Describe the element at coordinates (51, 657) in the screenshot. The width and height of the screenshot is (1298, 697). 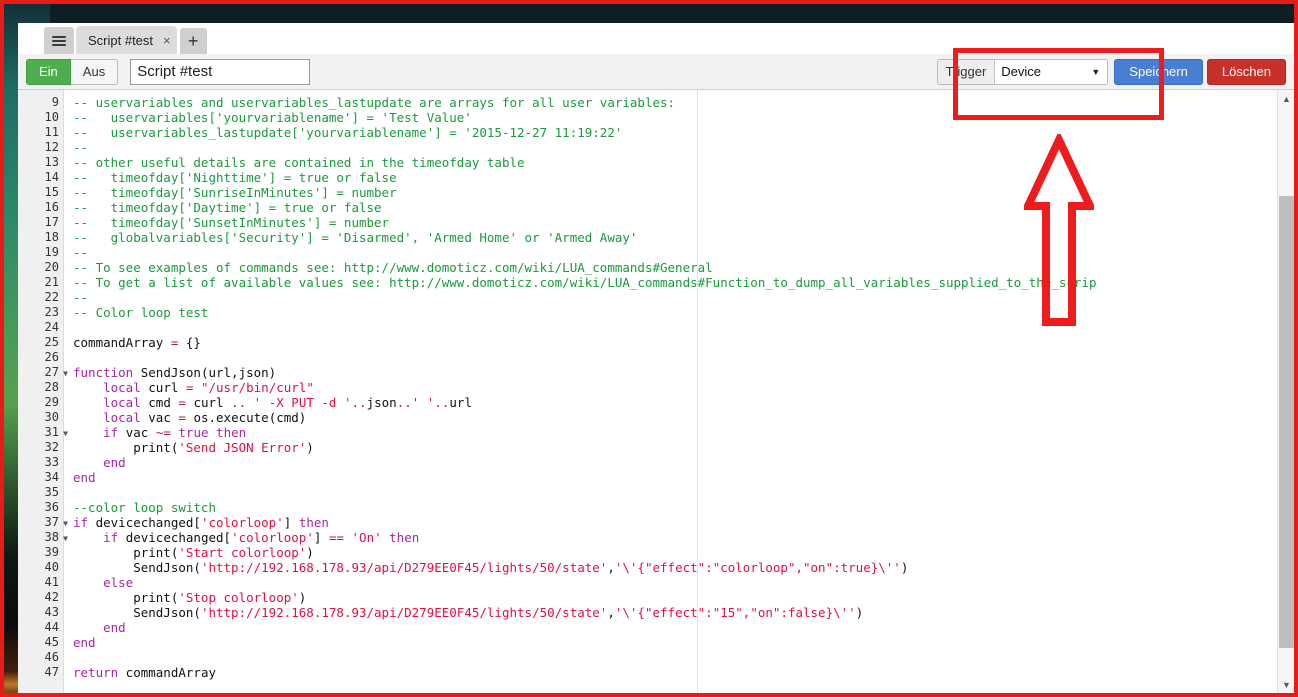
I see `line-number: 46` at that location.